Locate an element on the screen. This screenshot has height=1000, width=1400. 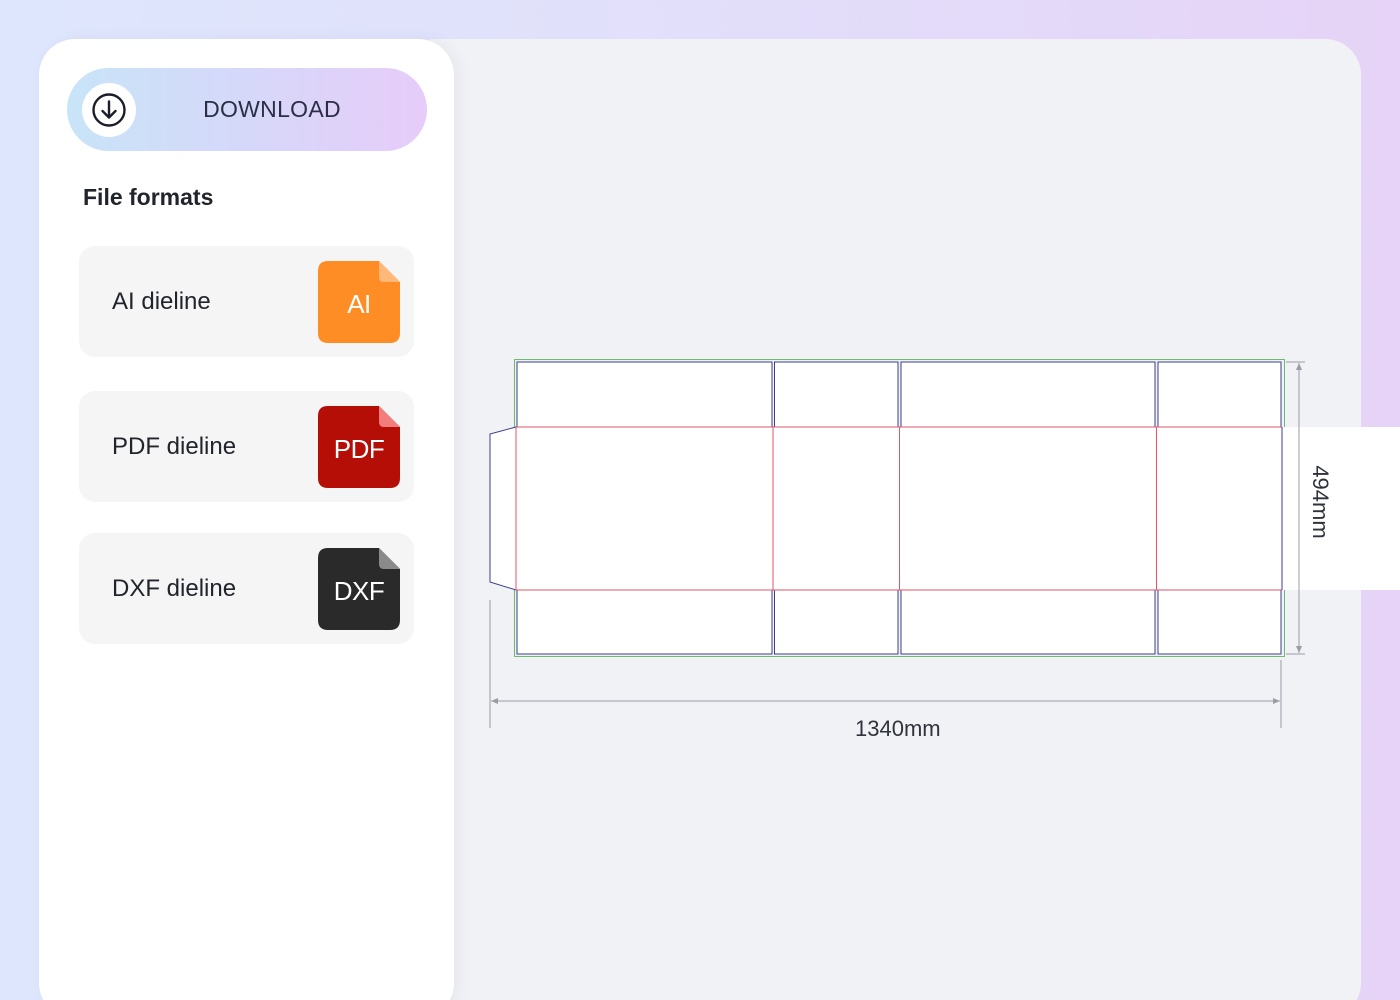
width-arrow-right is located at coordinates (1276, 701).